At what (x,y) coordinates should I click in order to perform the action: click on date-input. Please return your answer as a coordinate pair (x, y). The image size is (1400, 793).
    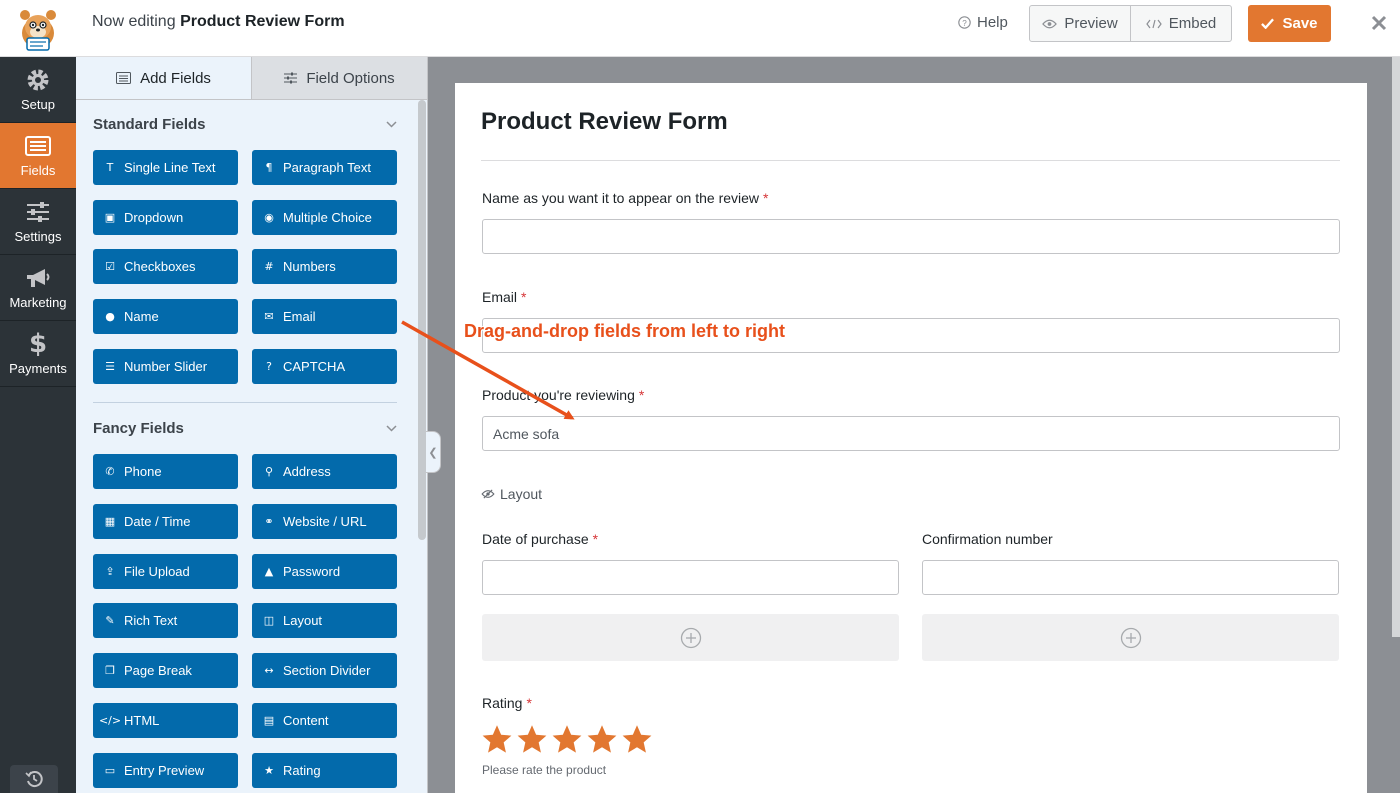
    Looking at the image, I should click on (690, 577).